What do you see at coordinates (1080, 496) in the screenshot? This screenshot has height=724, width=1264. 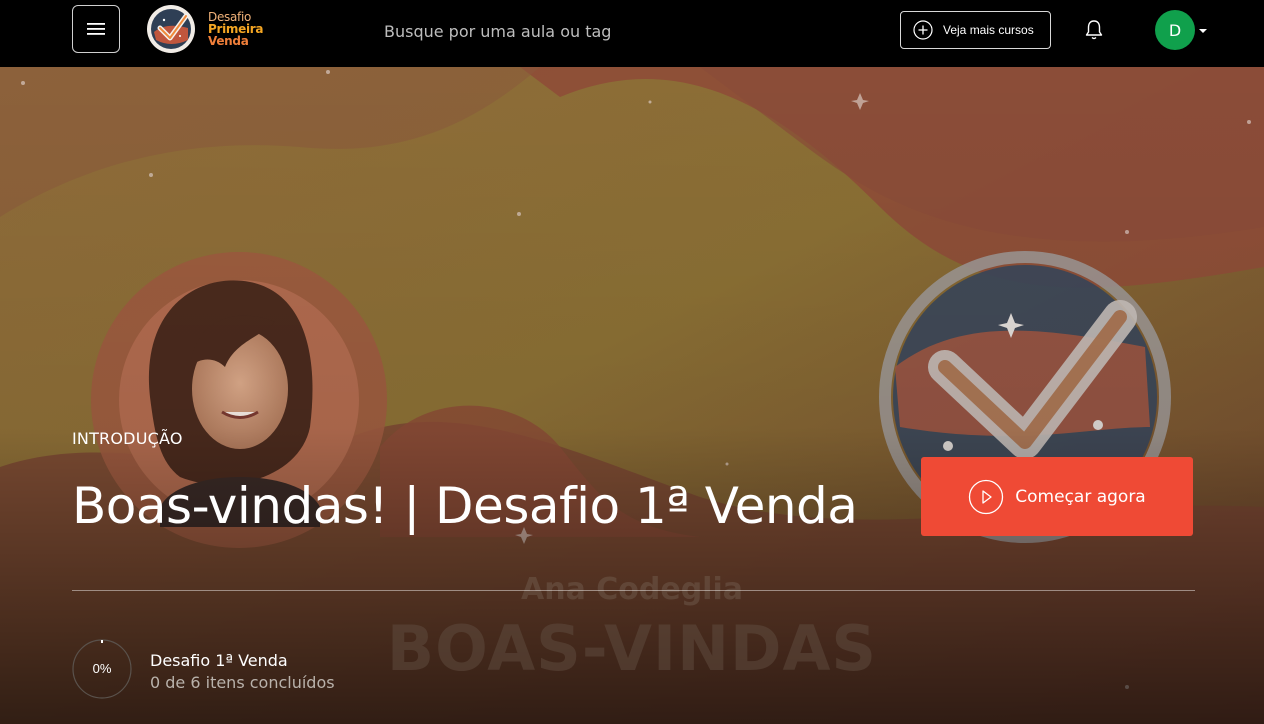 I see `start-now-label: Começar agora` at bounding box center [1080, 496].